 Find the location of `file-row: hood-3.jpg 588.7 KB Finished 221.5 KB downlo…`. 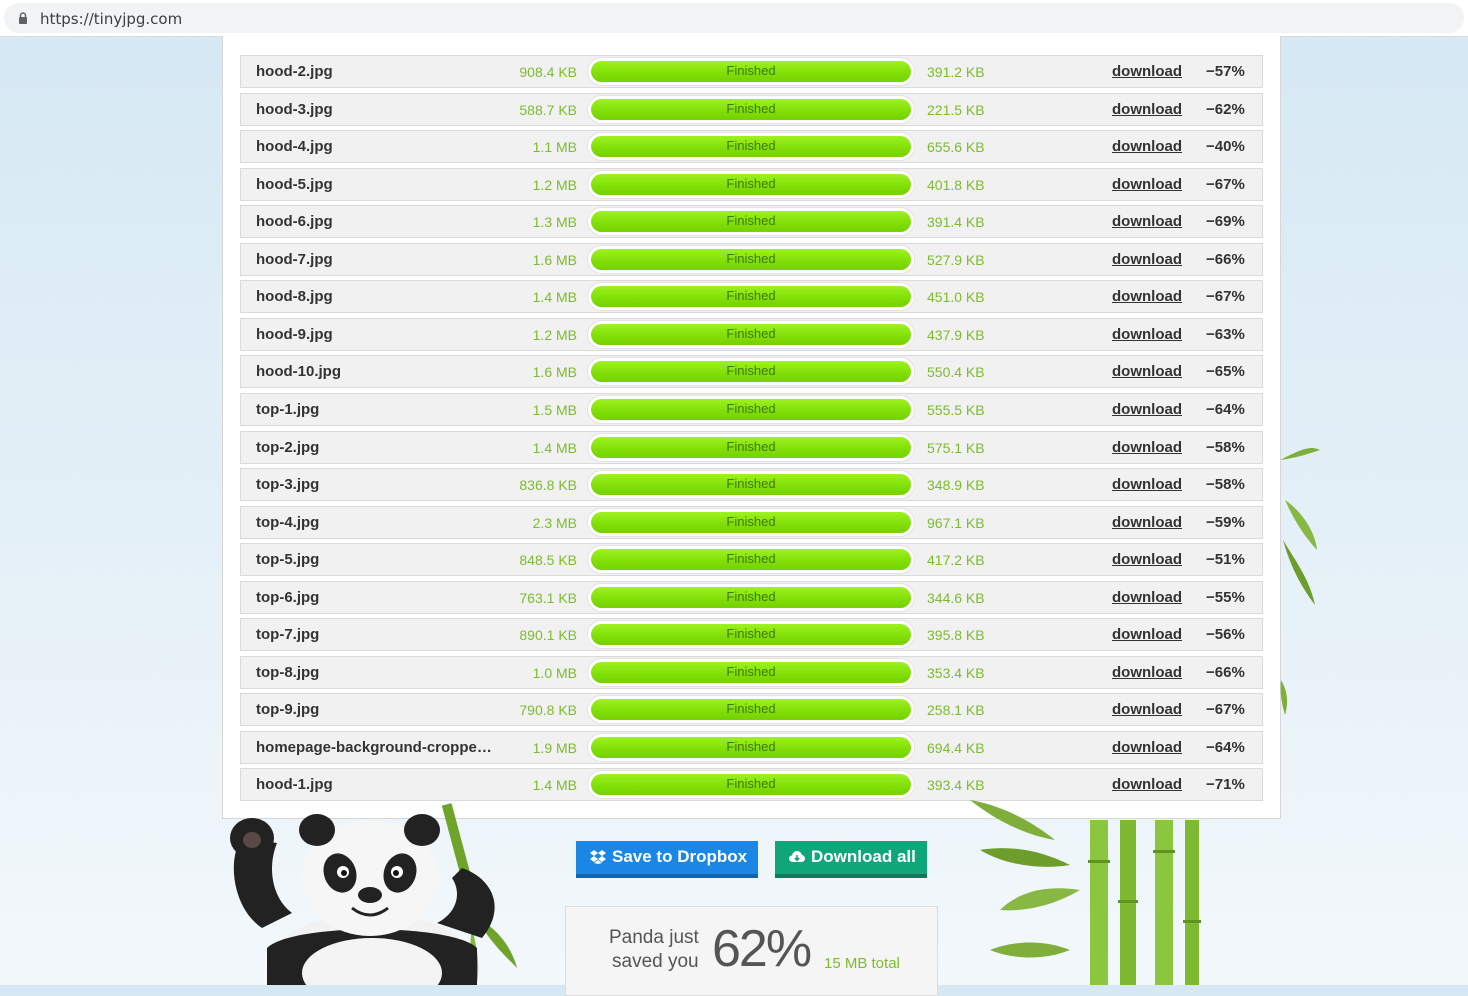

file-row: hood-3.jpg 588.7 KB Finished 221.5 KB downlo… is located at coordinates (751, 109).